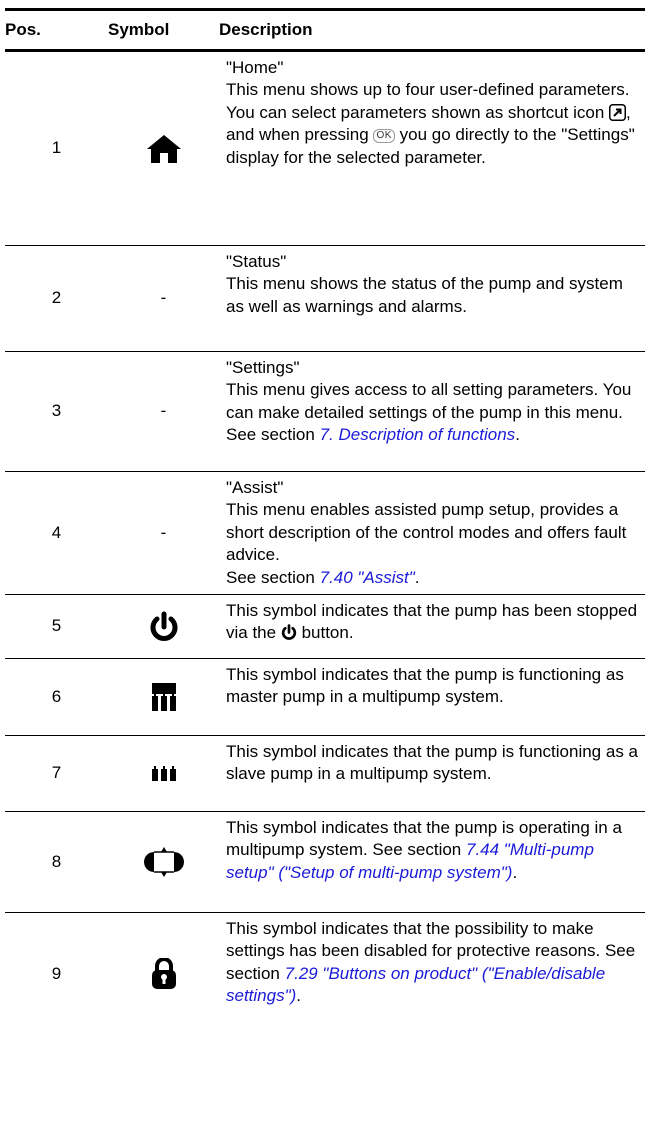 This screenshot has width=647, height=1147. Describe the element at coordinates (56, 973) in the screenshot. I see `row-pos: 9` at that location.